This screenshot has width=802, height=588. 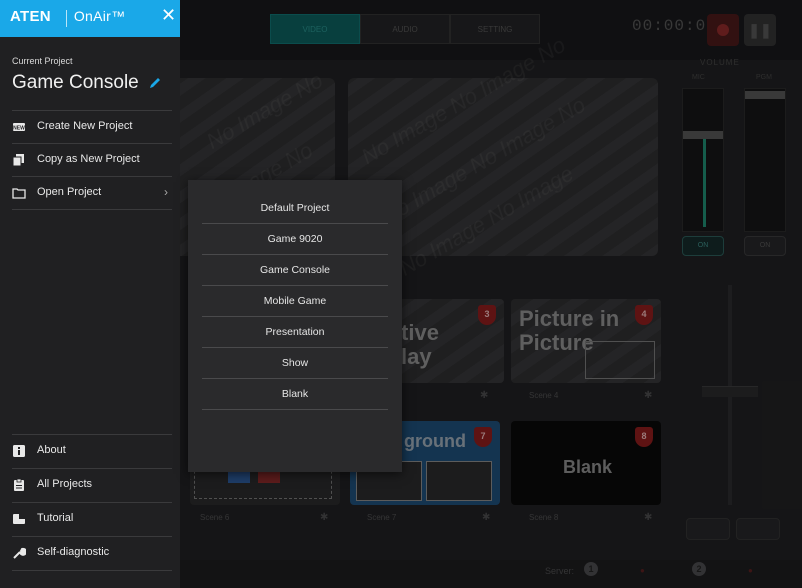 What do you see at coordinates (73, 552) in the screenshot?
I see `self-diagnostic-label: Self-diagnostic` at bounding box center [73, 552].